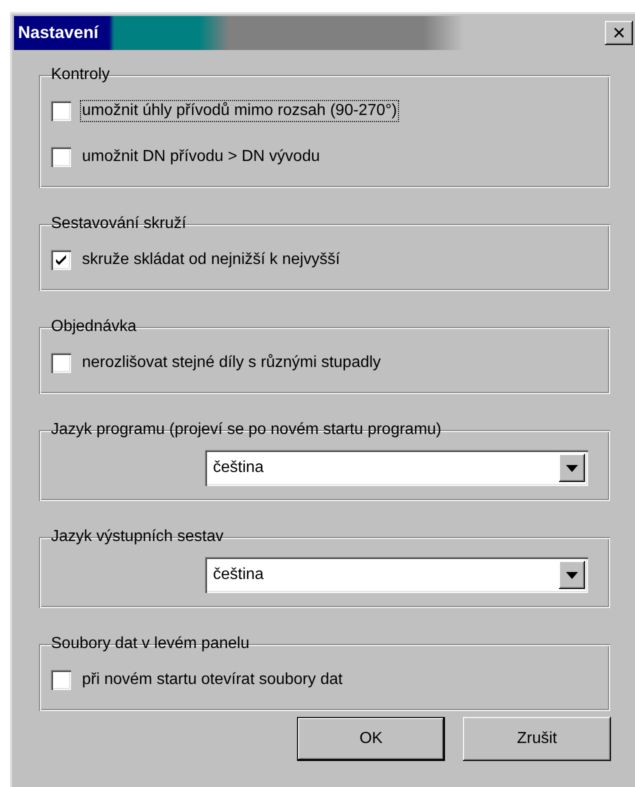  What do you see at coordinates (137, 537) in the screenshot?
I see `group-title: Jazyk výstupních sestav` at bounding box center [137, 537].